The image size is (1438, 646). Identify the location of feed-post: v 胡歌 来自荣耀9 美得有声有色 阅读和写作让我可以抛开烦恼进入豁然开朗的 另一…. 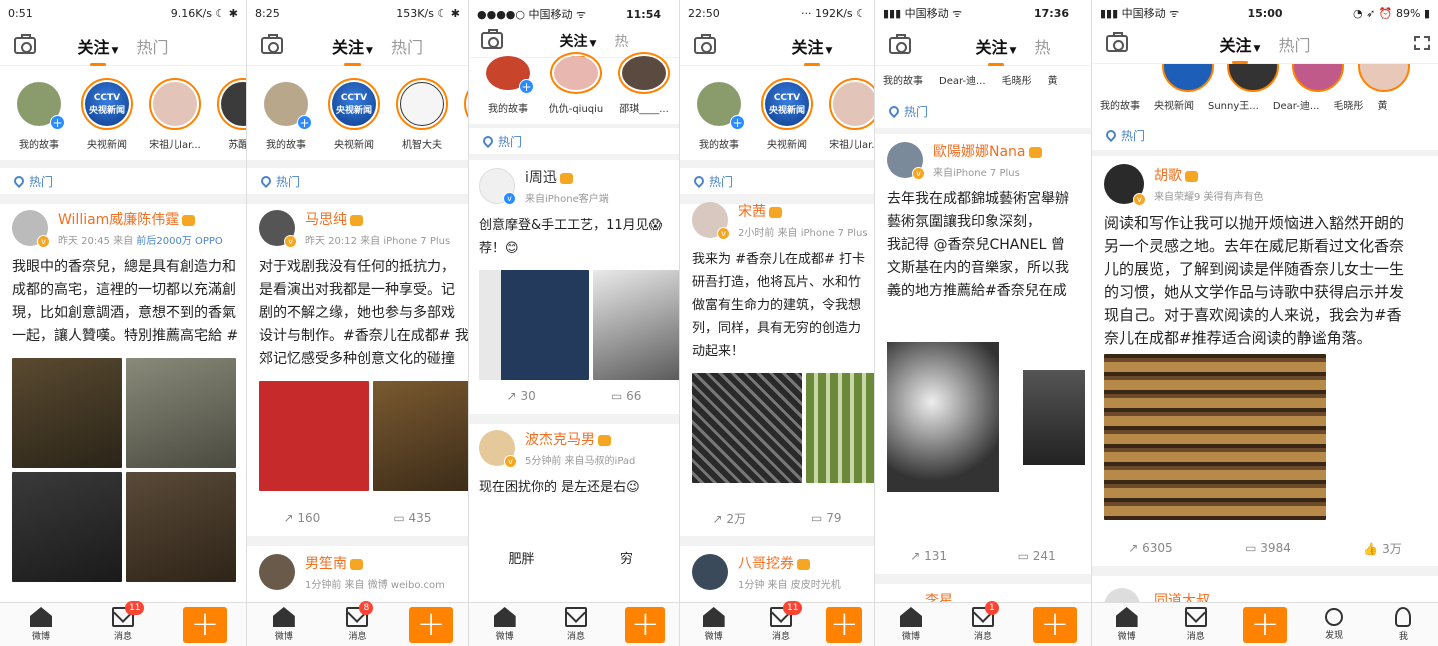
(1265, 256).